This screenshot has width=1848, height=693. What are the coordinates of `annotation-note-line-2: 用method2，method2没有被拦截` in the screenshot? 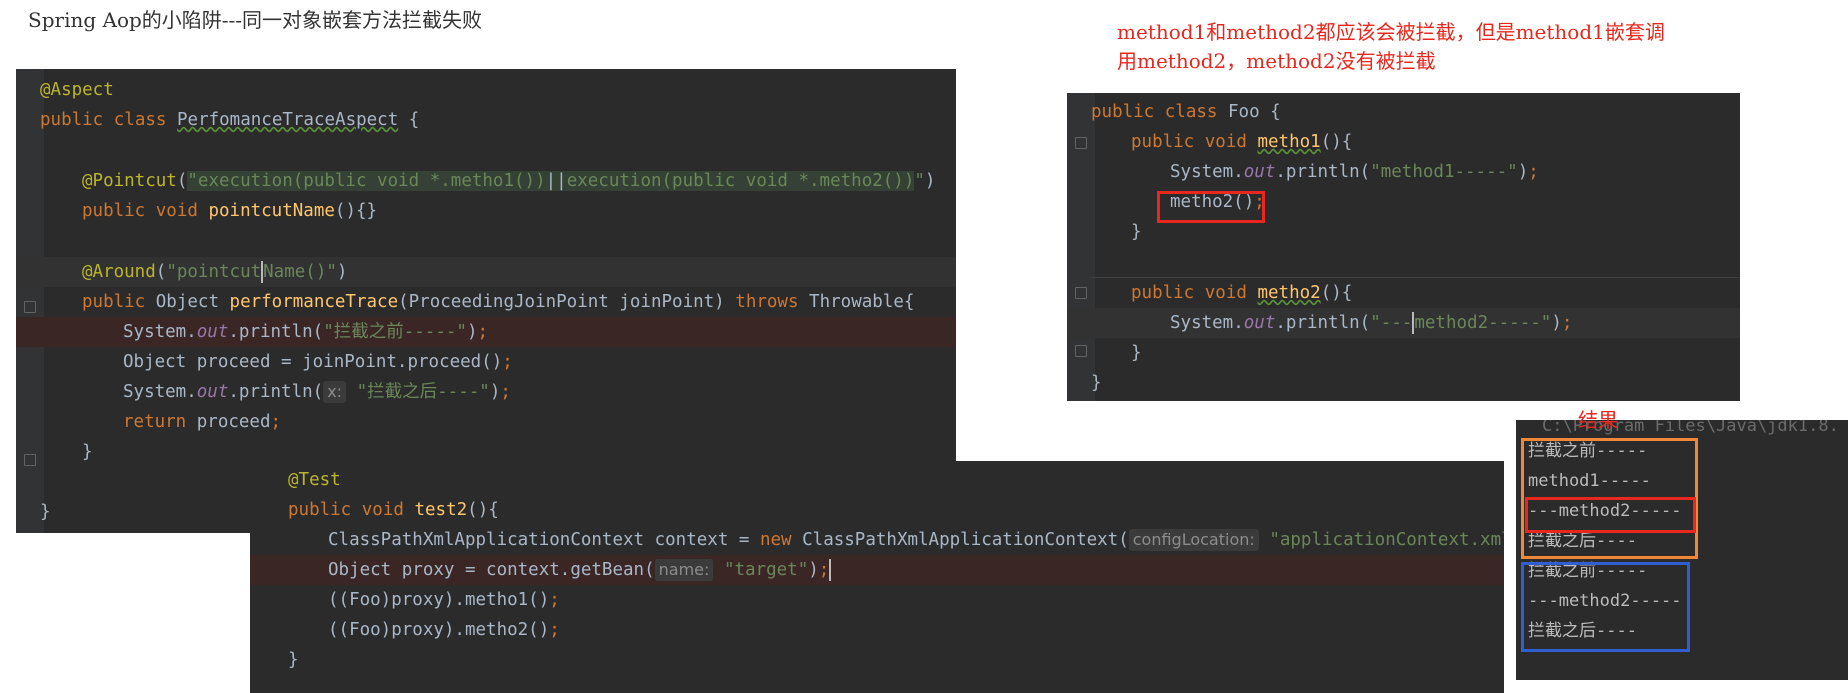 It's located at (1276, 61).